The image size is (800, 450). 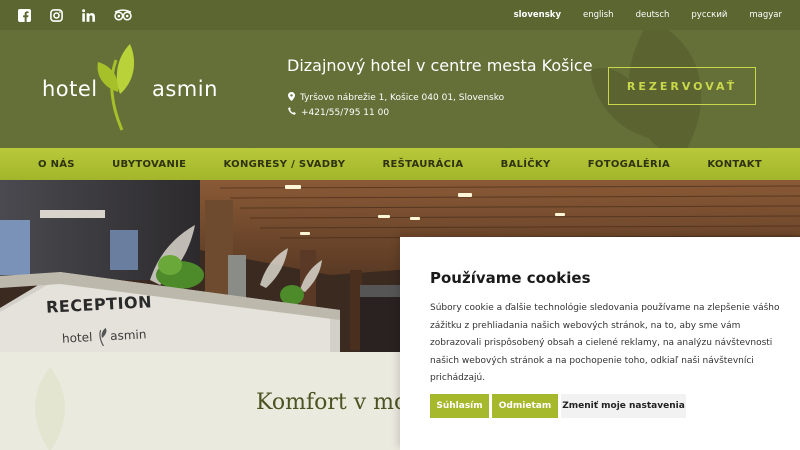 I want to click on hotel-logo: hotel asmin, so click(x=142, y=87).